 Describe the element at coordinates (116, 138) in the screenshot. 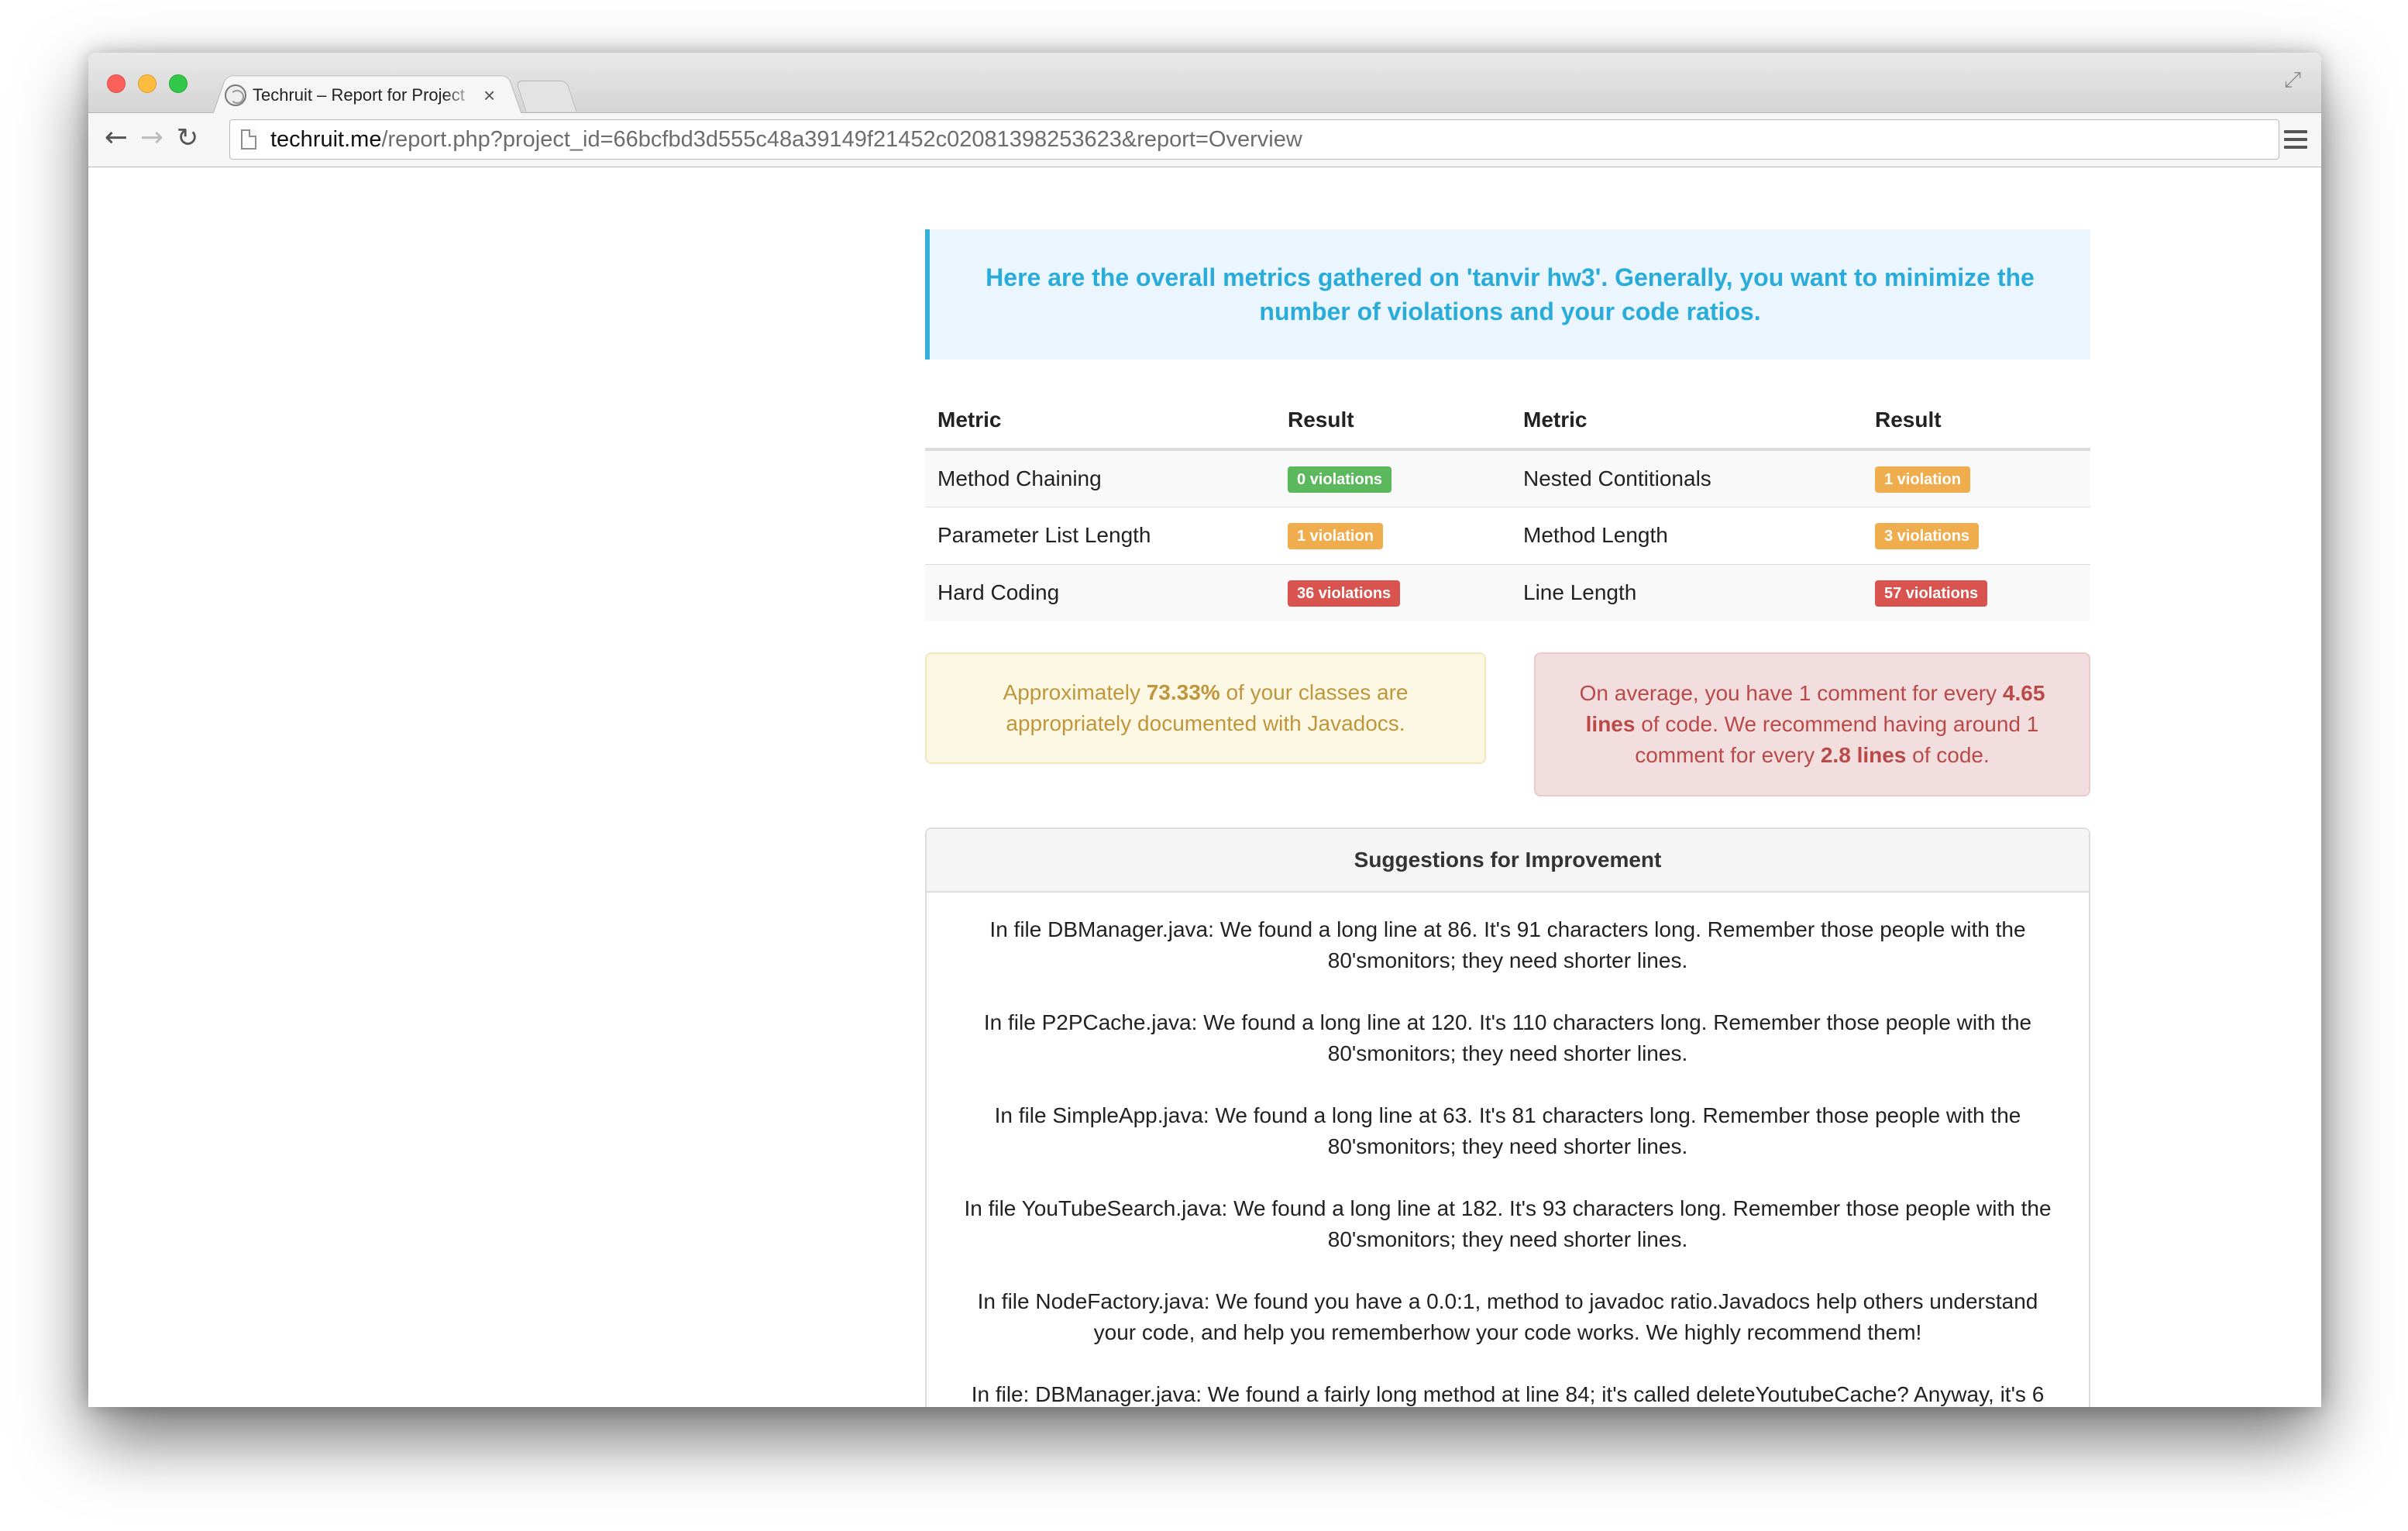

I see `back-arrow-icon: ←` at that location.